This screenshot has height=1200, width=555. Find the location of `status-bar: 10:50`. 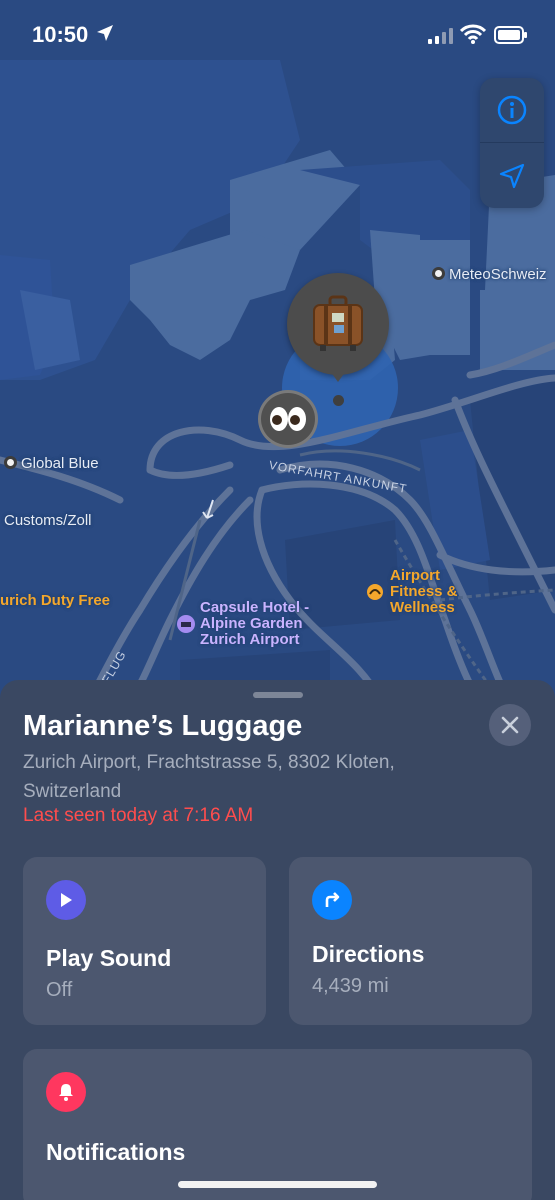

status-bar: 10:50 is located at coordinates (277, 35).